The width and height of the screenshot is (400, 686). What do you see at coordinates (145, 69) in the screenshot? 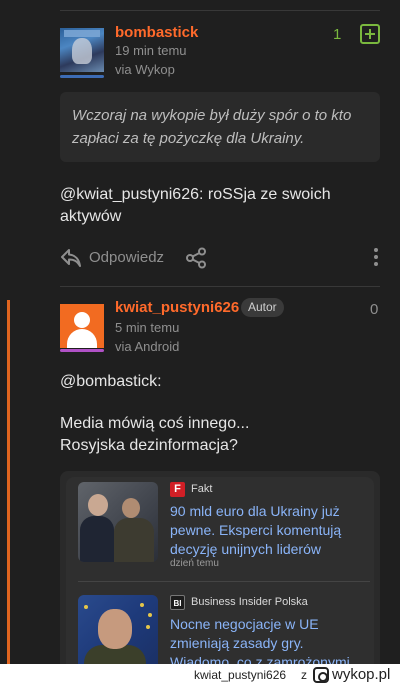
I see `source-label: via Wykop` at bounding box center [145, 69].